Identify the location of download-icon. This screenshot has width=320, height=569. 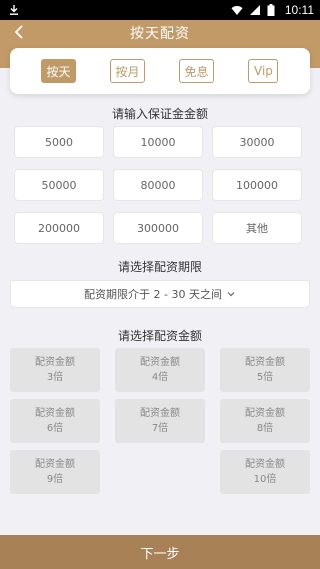
(14, 10).